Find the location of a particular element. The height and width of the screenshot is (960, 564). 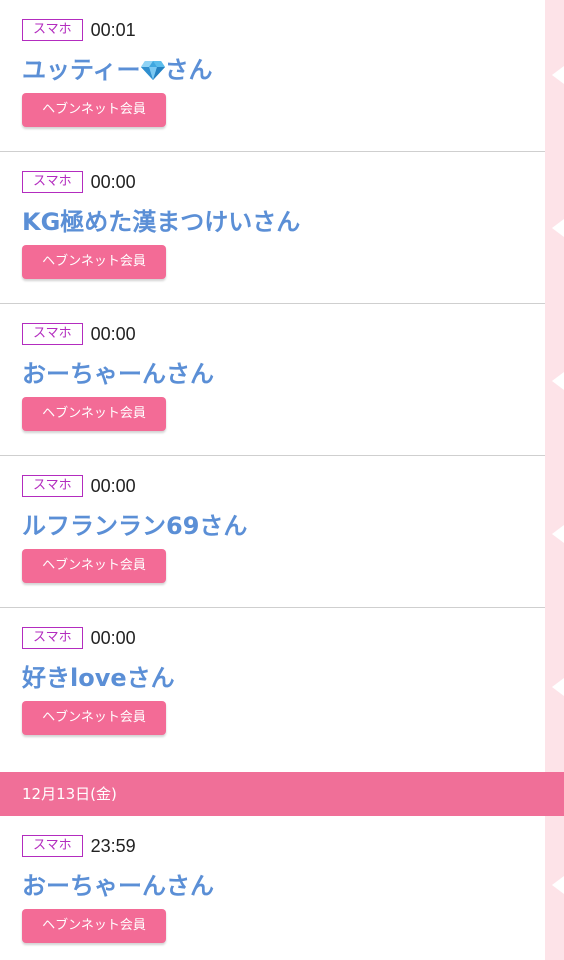

visitor-name: KG極めた漢まつけいさん is located at coordinates (161, 219).